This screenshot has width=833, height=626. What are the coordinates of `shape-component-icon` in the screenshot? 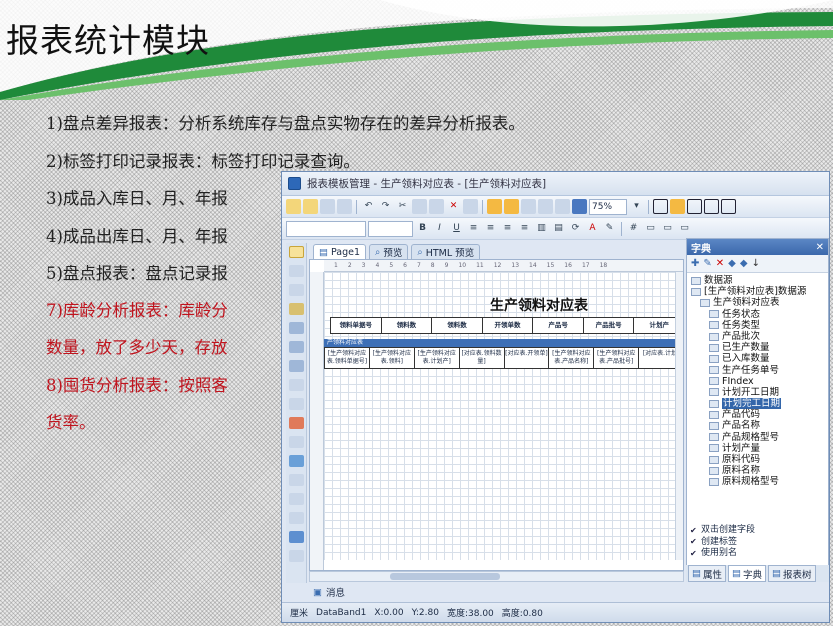 It's located at (296, 461).